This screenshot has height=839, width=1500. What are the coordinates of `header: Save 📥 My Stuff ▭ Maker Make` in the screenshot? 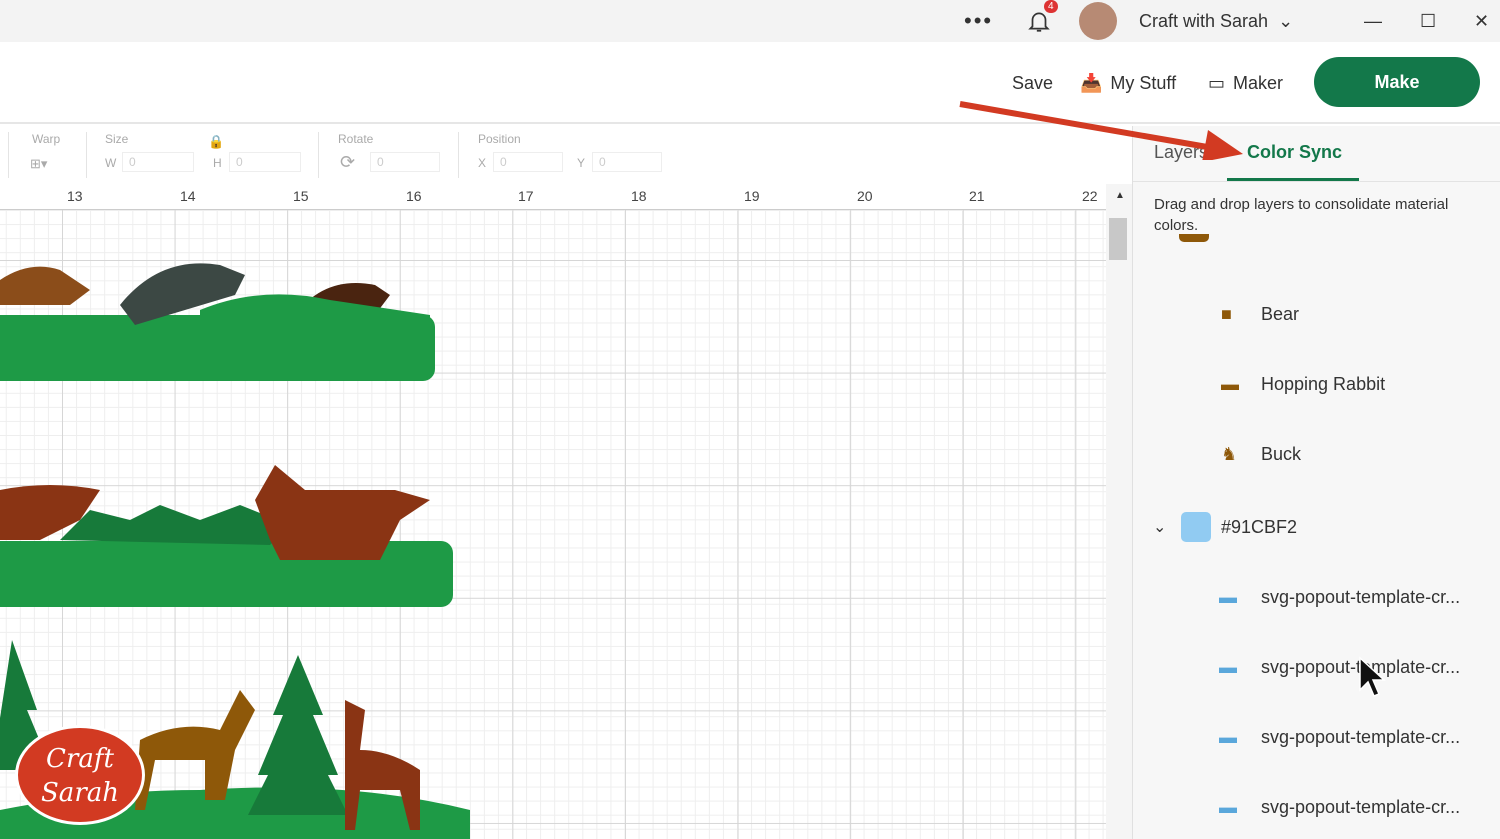 It's located at (750, 83).